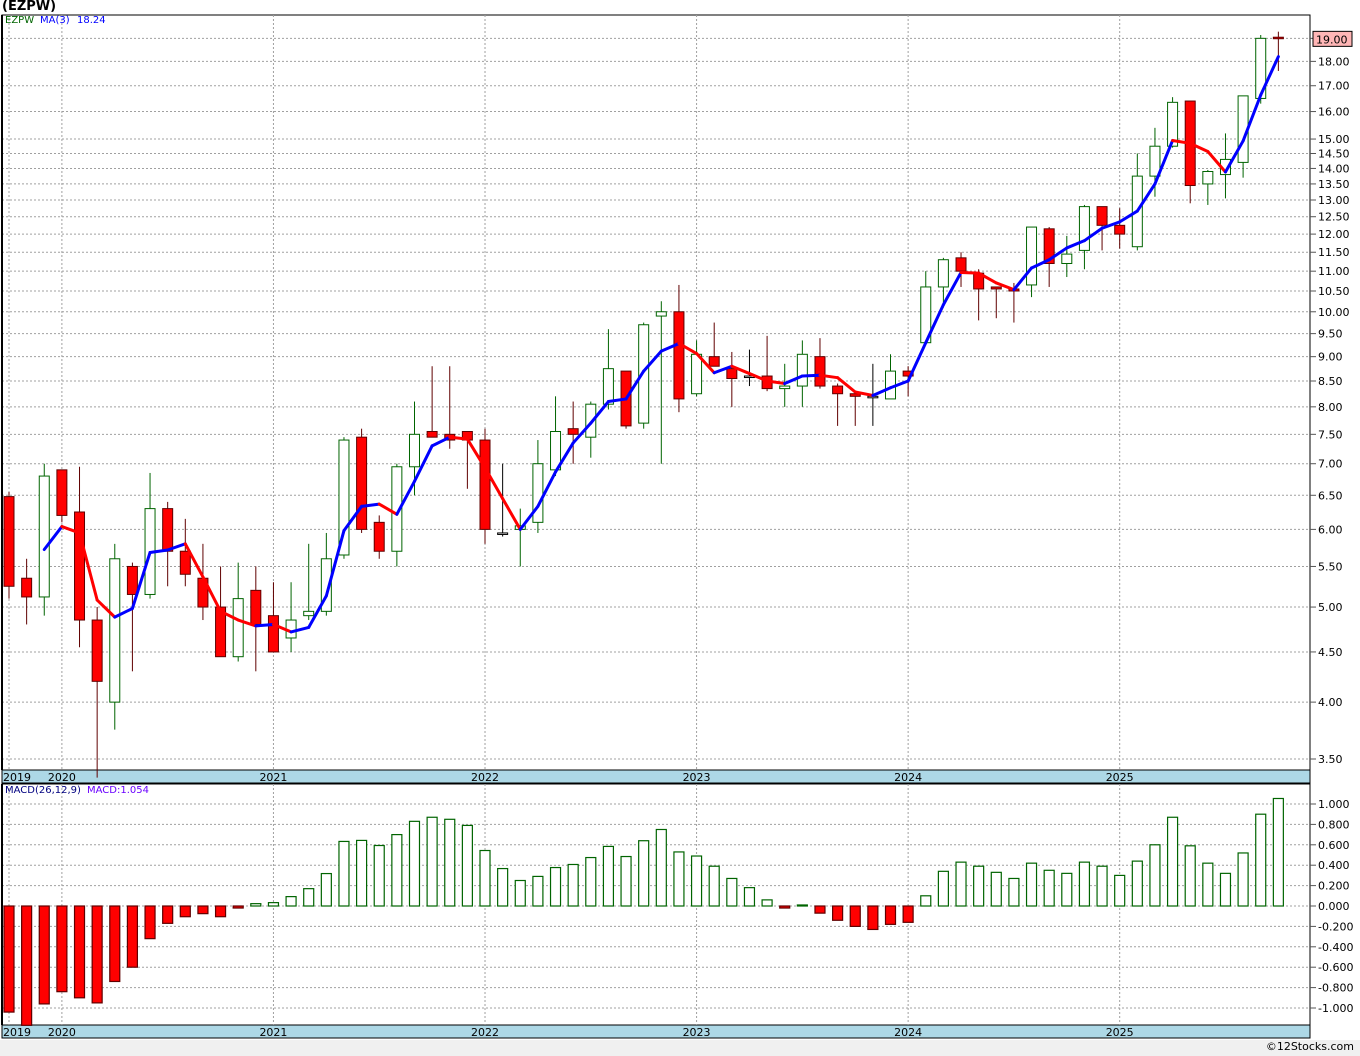 The height and width of the screenshot is (1056, 1360). What do you see at coordinates (1120, 777) in the screenshot?
I see `year-label: 2025` at bounding box center [1120, 777].